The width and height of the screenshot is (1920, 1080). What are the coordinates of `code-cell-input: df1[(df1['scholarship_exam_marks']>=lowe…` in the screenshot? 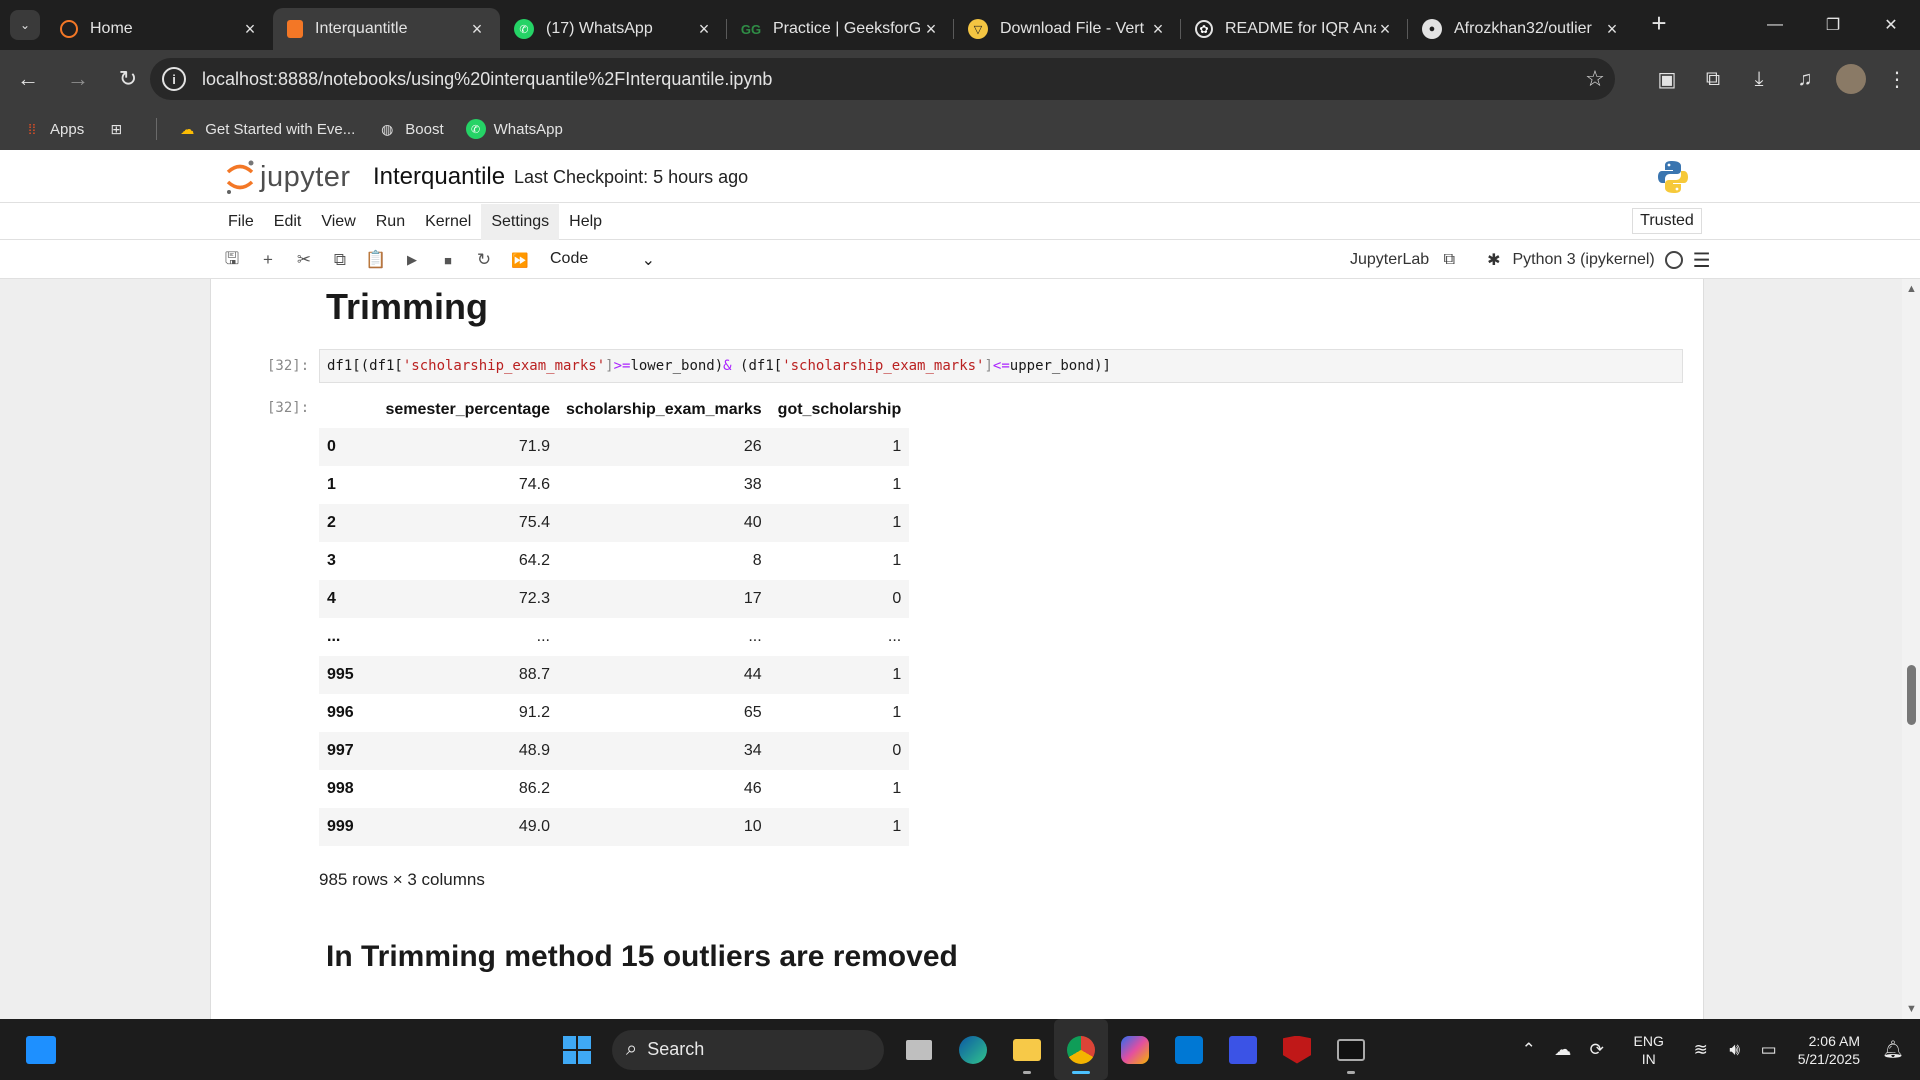 It's located at (1001, 366).